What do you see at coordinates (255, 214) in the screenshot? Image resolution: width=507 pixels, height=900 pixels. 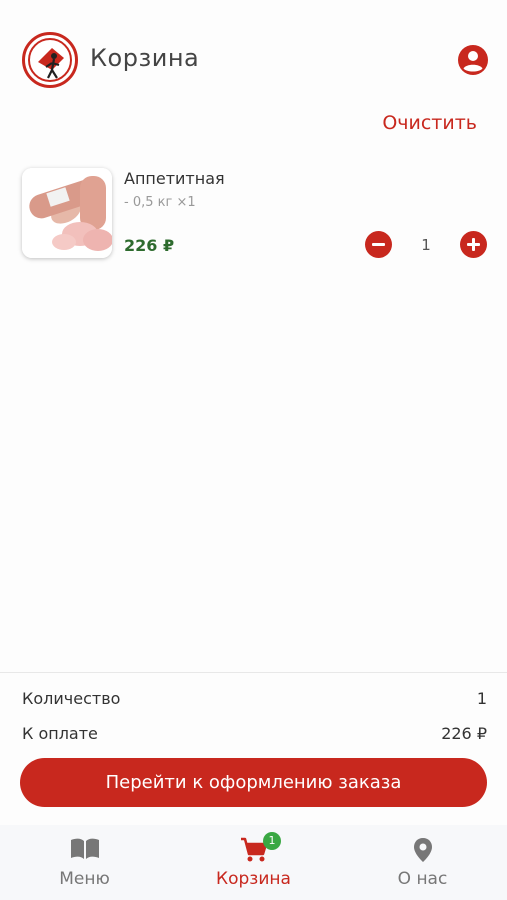 I see `cart-item: Аппетитная - 0,5 кг ×1 226 ₽ 1` at bounding box center [255, 214].